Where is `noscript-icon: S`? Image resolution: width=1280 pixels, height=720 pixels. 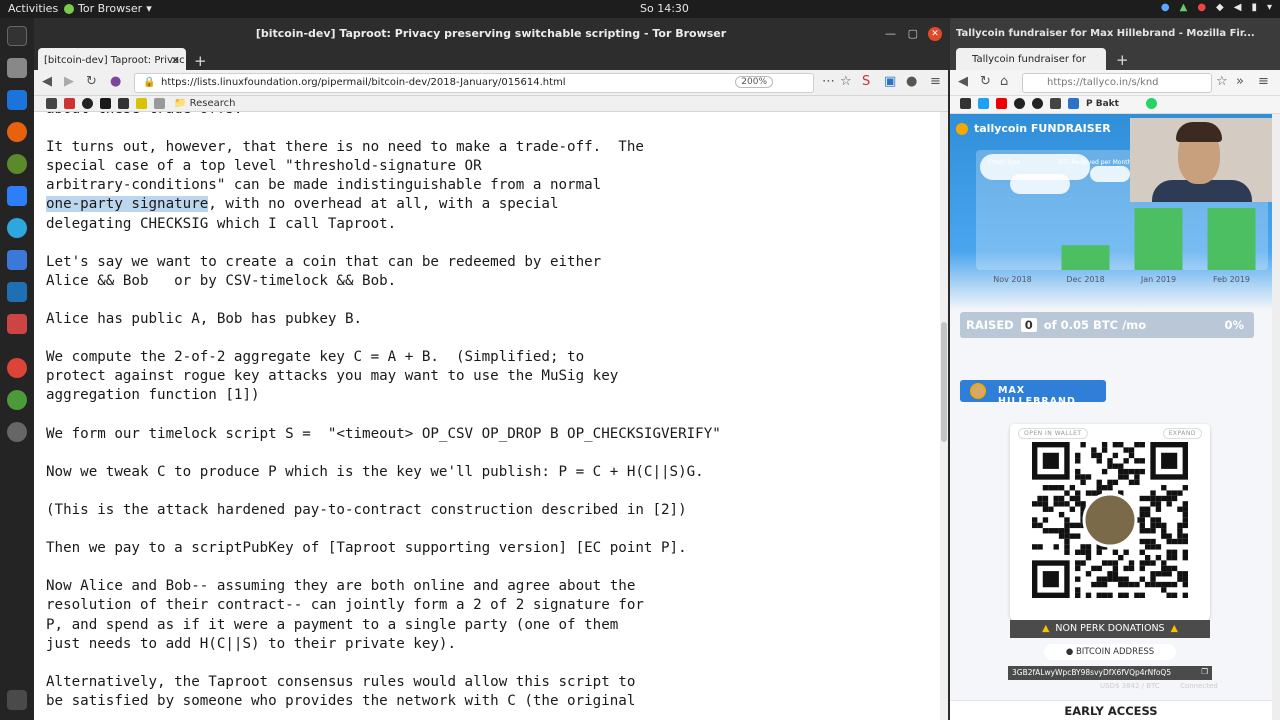 noscript-icon: S is located at coordinates (866, 81).